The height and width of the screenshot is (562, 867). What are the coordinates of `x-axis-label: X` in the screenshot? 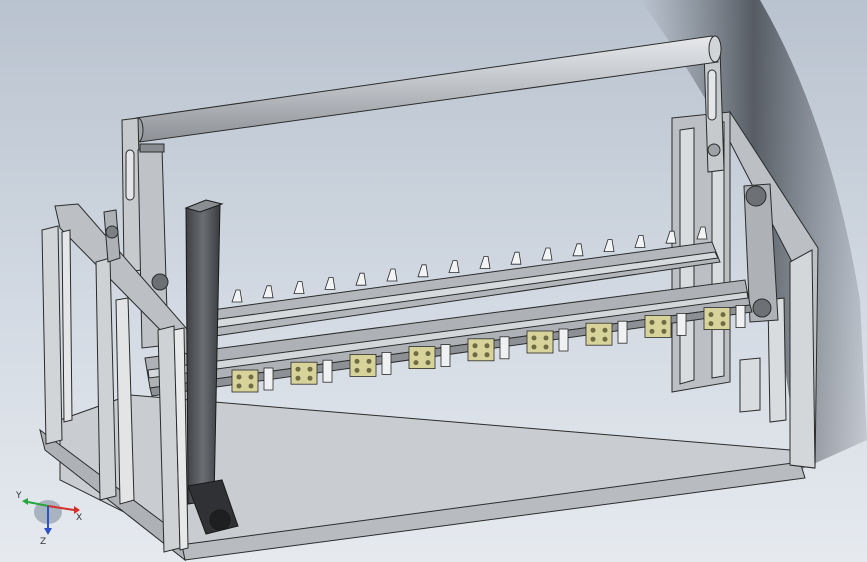 It's located at (79, 518).